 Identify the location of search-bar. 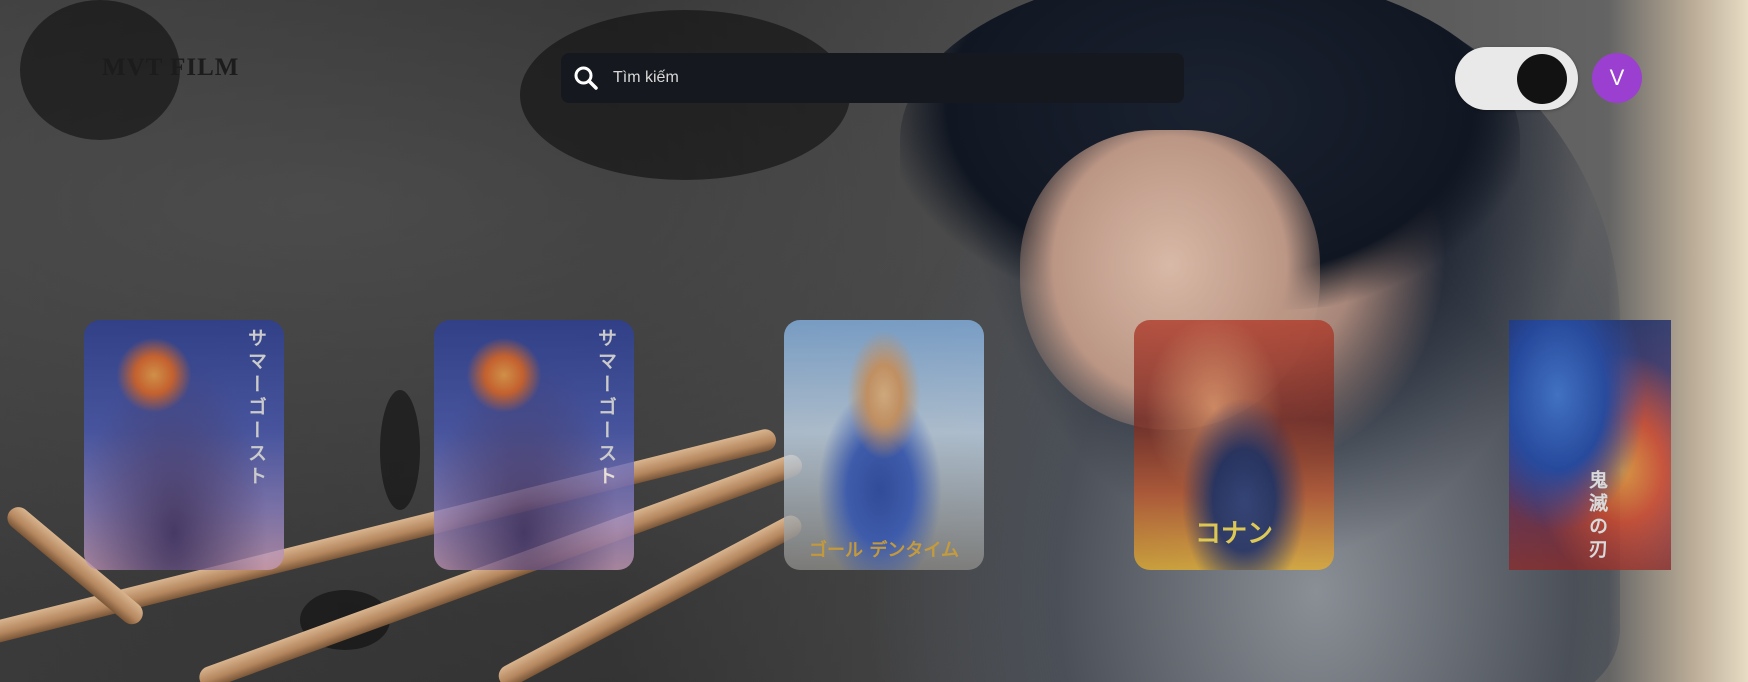
(872, 78).